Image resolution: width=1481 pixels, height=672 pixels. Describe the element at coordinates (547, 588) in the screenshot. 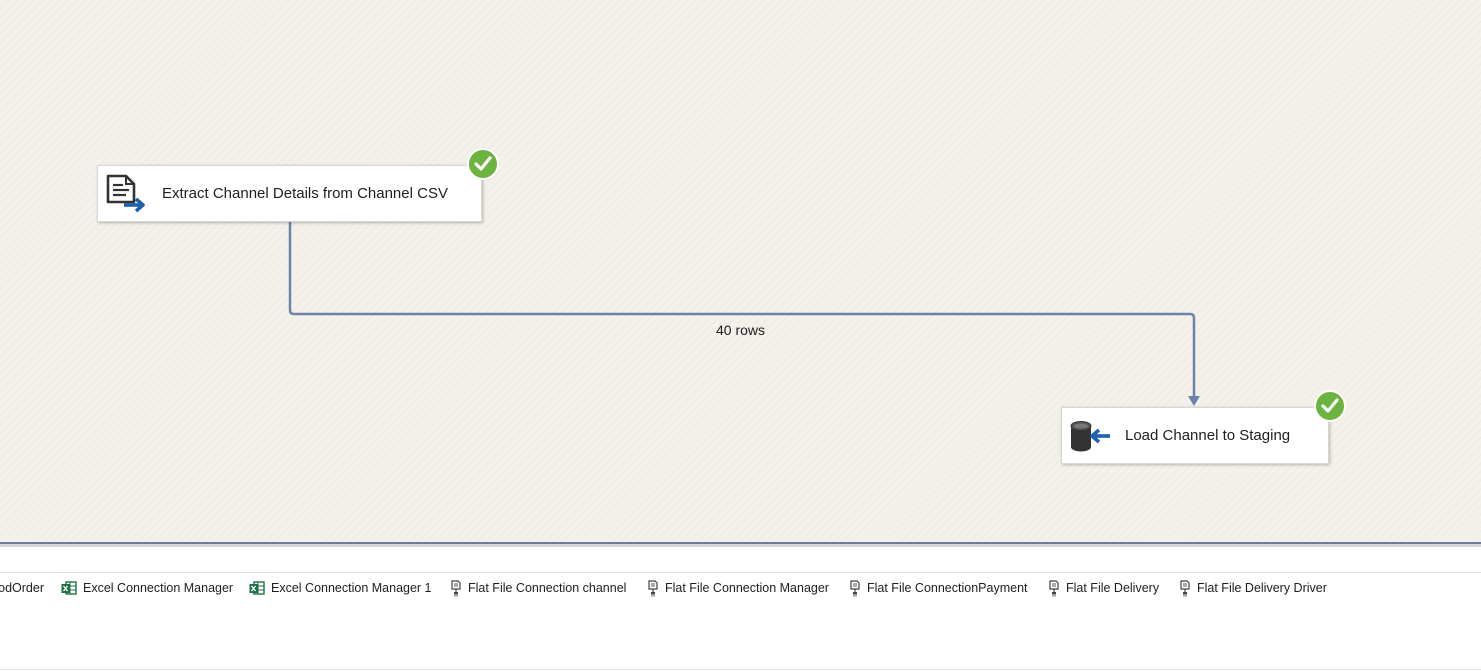

I see `connection-manager-label: Flat File Connection channel` at that location.